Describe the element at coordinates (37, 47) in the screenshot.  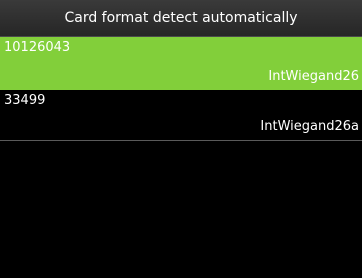
I see `card-number: 10126043` at that location.